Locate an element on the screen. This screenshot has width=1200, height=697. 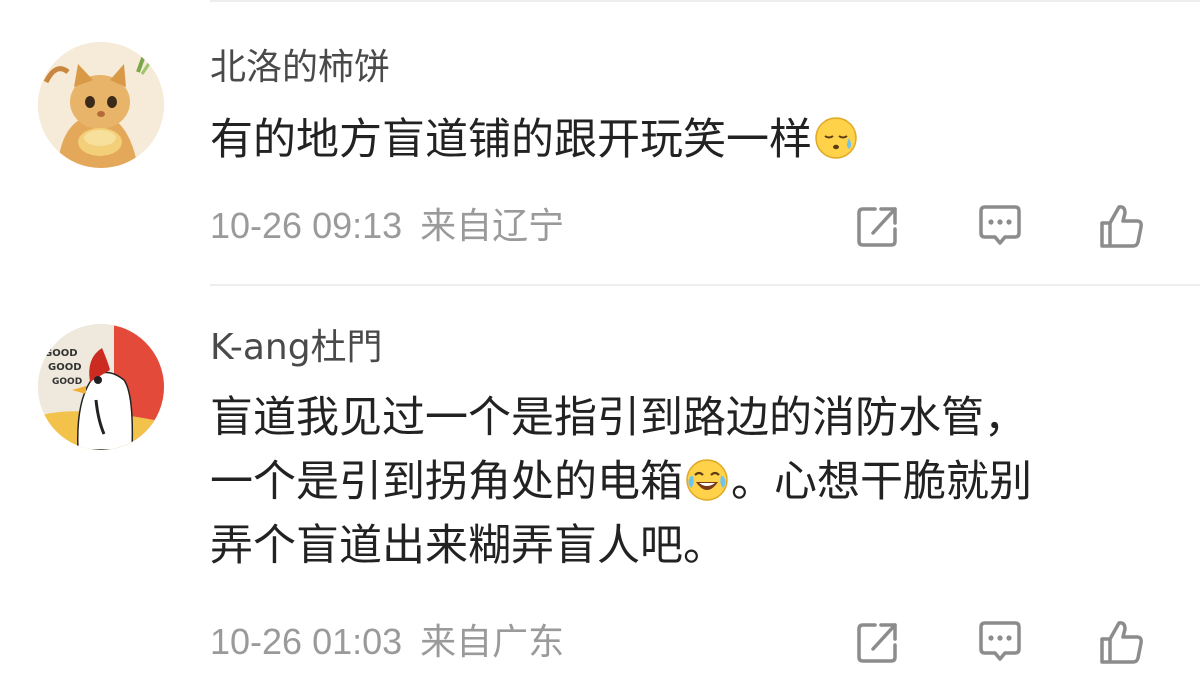
timestamp: 10-26 09:13 is located at coordinates (306, 225).